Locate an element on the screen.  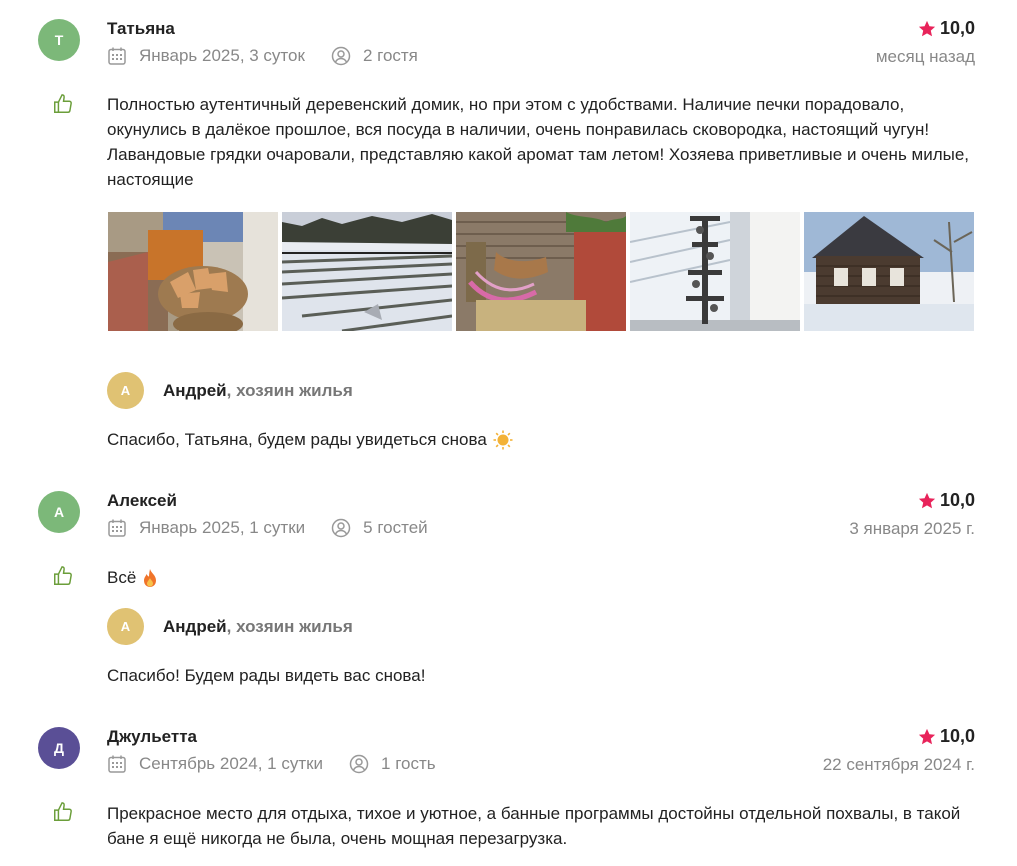
reviewer-name: Алексей is located at coordinates (142, 500).